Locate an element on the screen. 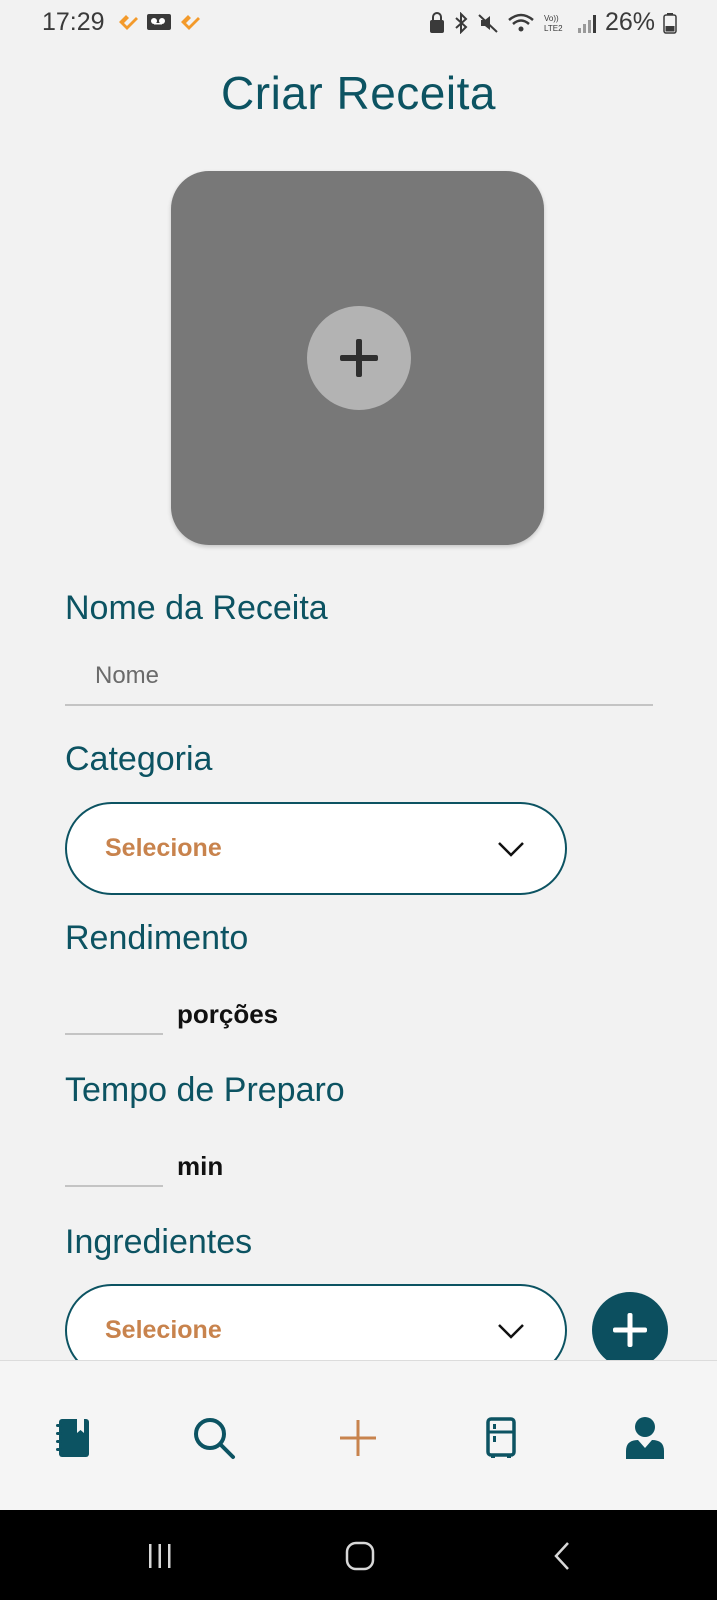 The image size is (717, 1600). signal-icon is located at coordinates (586, 23).